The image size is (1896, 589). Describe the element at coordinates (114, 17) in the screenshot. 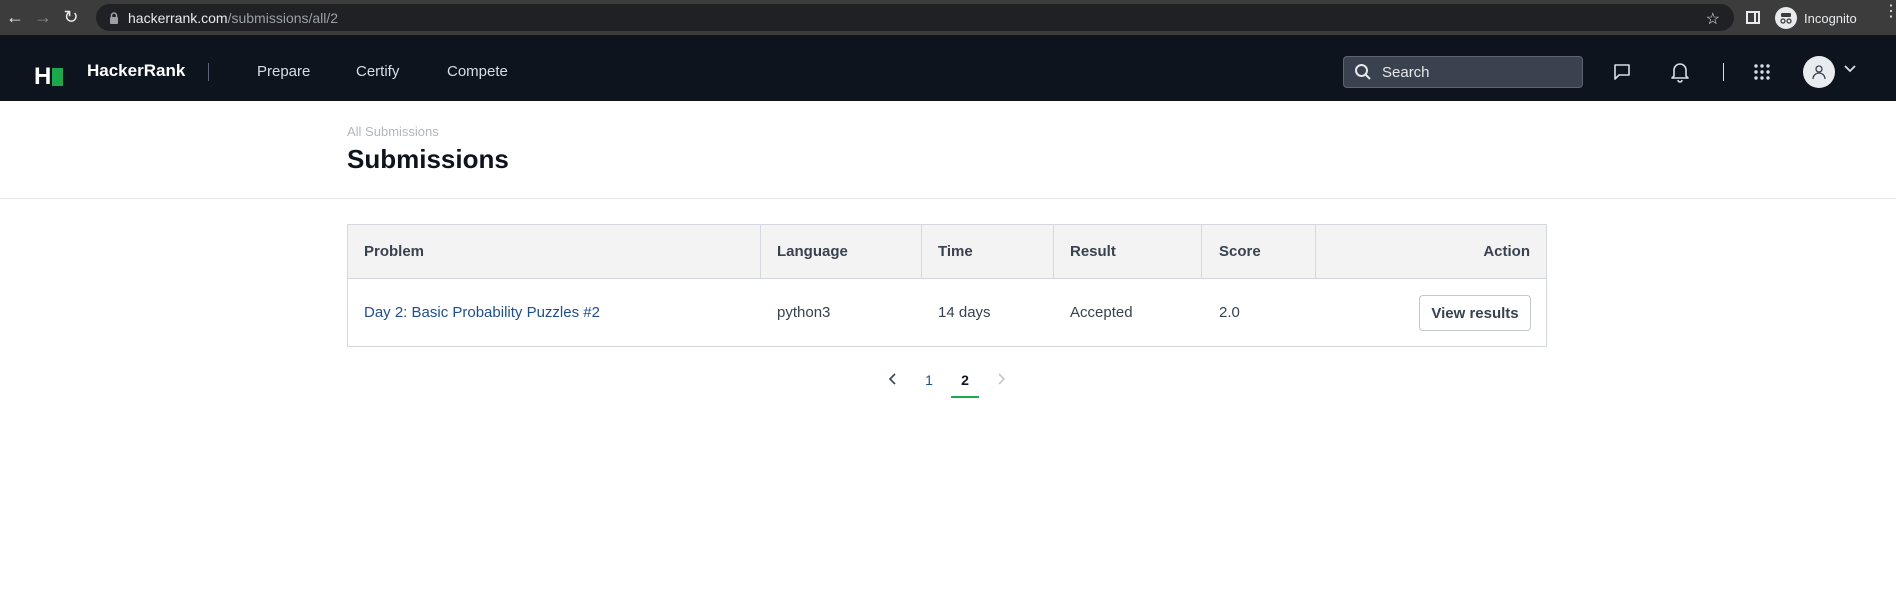

I see `lock-icon` at that location.